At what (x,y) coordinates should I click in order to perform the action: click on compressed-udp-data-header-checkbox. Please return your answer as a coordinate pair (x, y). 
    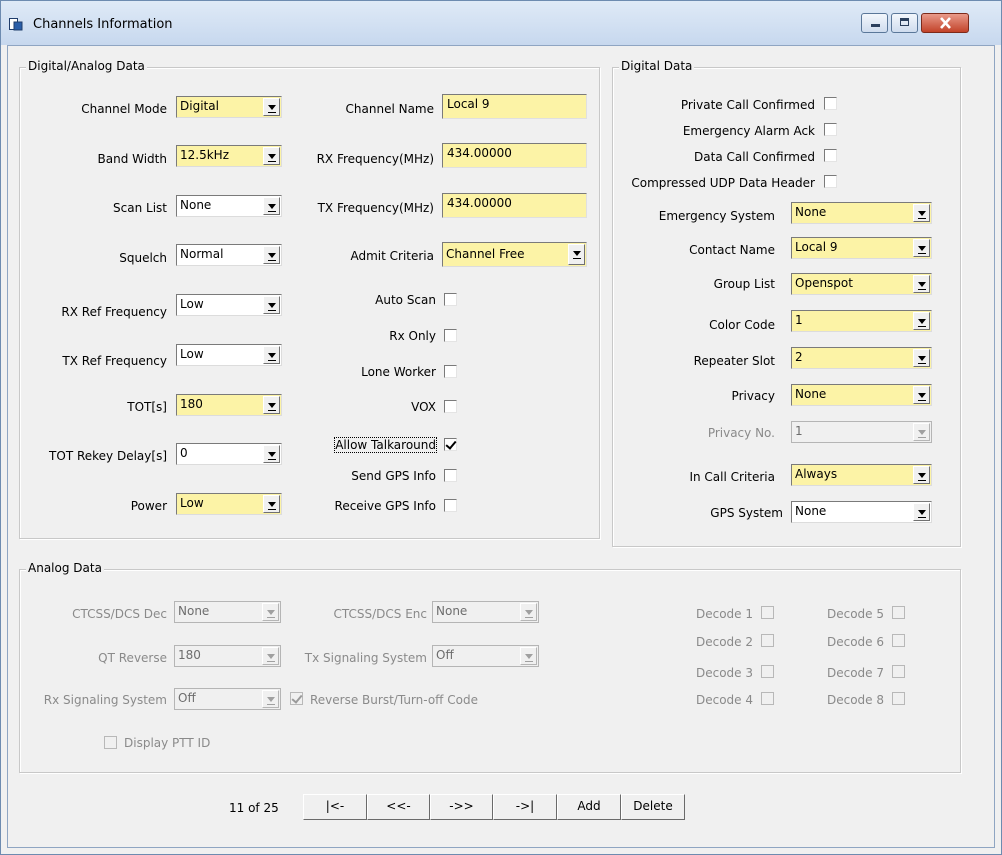
    Looking at the image, I should click on (830, 181).